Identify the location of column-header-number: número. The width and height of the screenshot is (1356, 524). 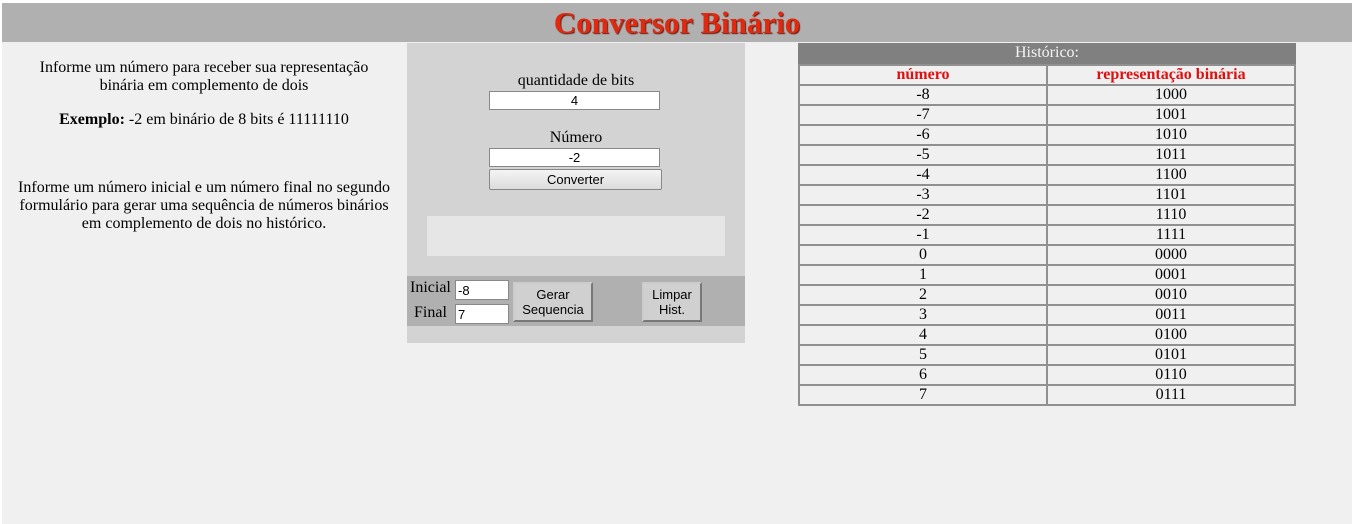
(923, 75).